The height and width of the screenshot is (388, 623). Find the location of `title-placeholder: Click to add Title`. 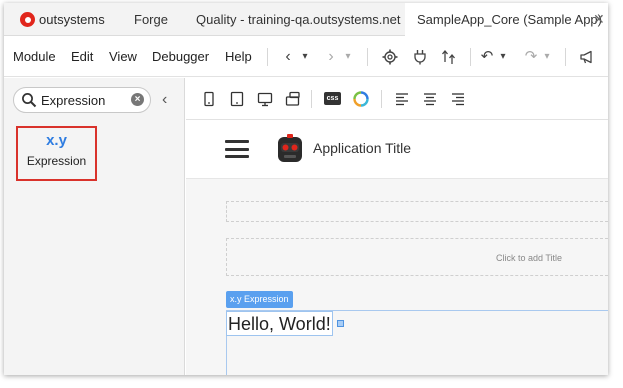

title-placeholder: Click to add Title is located at coordinates (417, 257).